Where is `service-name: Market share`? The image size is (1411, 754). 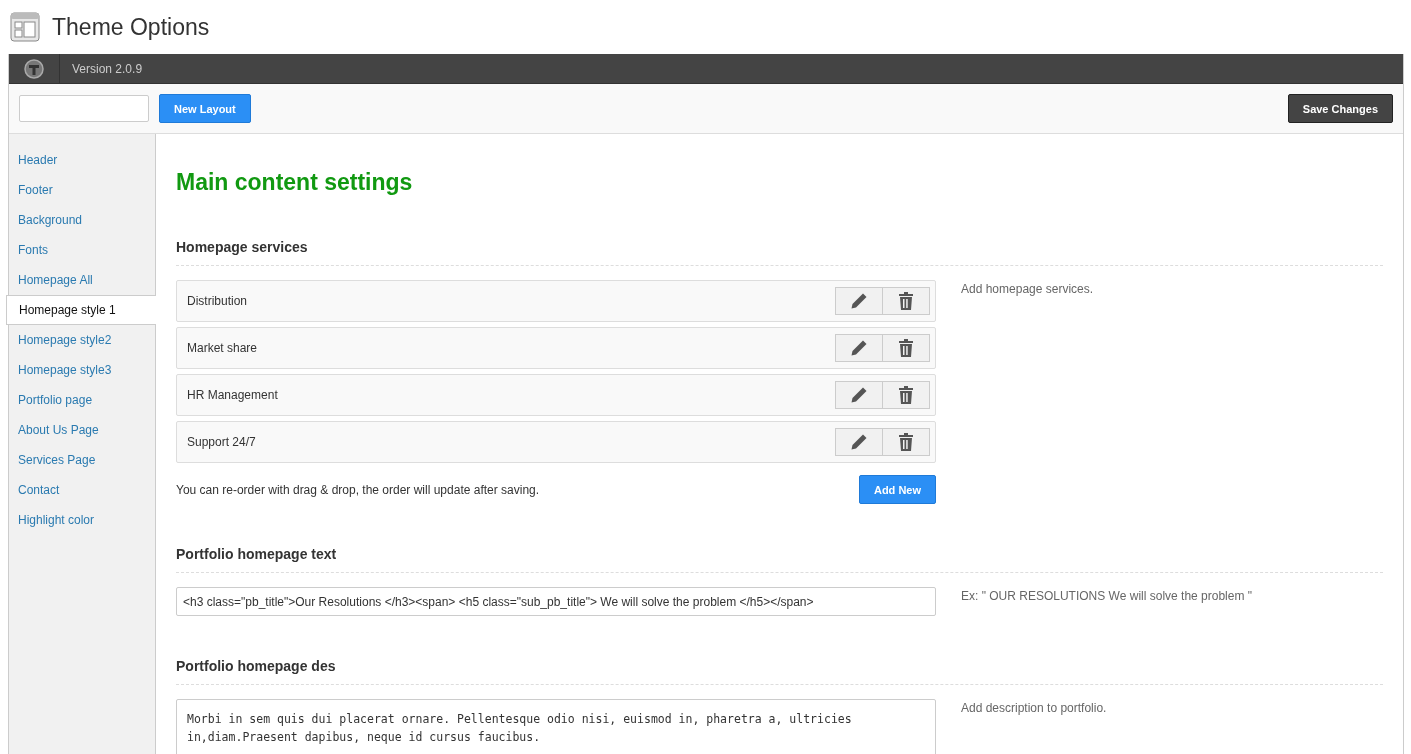 service-name: Market share is located at coordinates (223, 348).